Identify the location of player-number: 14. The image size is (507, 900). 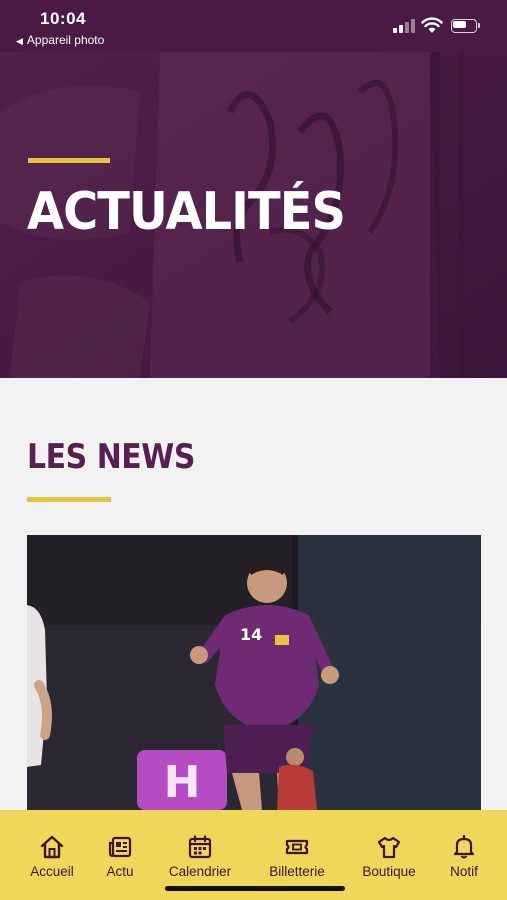
(251, 634).